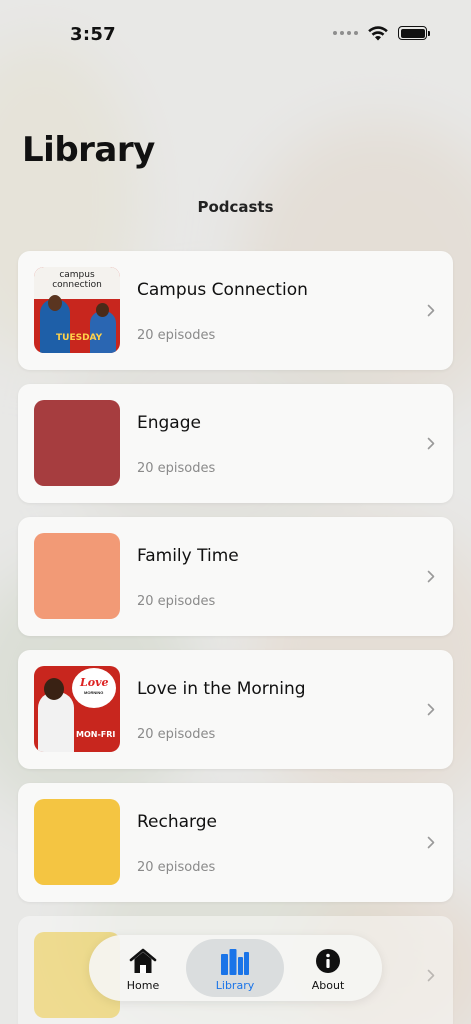 The width and height of the screenshot is (471, 1024). I want to click on tab-library: Library, so click(235, 968).